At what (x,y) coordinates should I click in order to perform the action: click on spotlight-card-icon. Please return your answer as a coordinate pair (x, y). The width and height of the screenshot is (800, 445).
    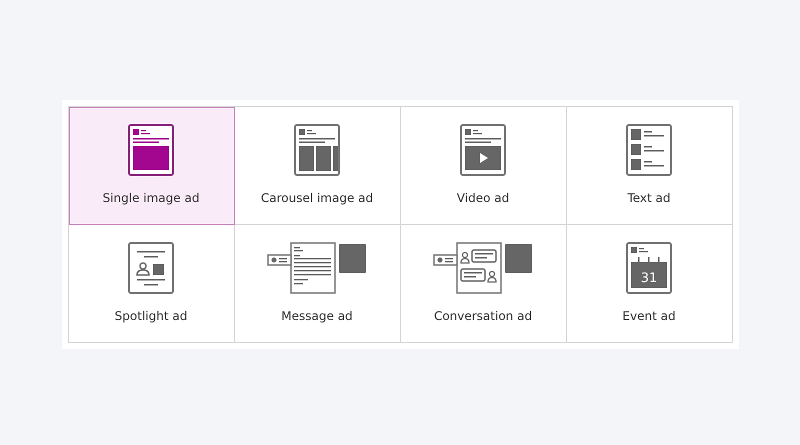
    Looking at the image, I should click on (151, 268).